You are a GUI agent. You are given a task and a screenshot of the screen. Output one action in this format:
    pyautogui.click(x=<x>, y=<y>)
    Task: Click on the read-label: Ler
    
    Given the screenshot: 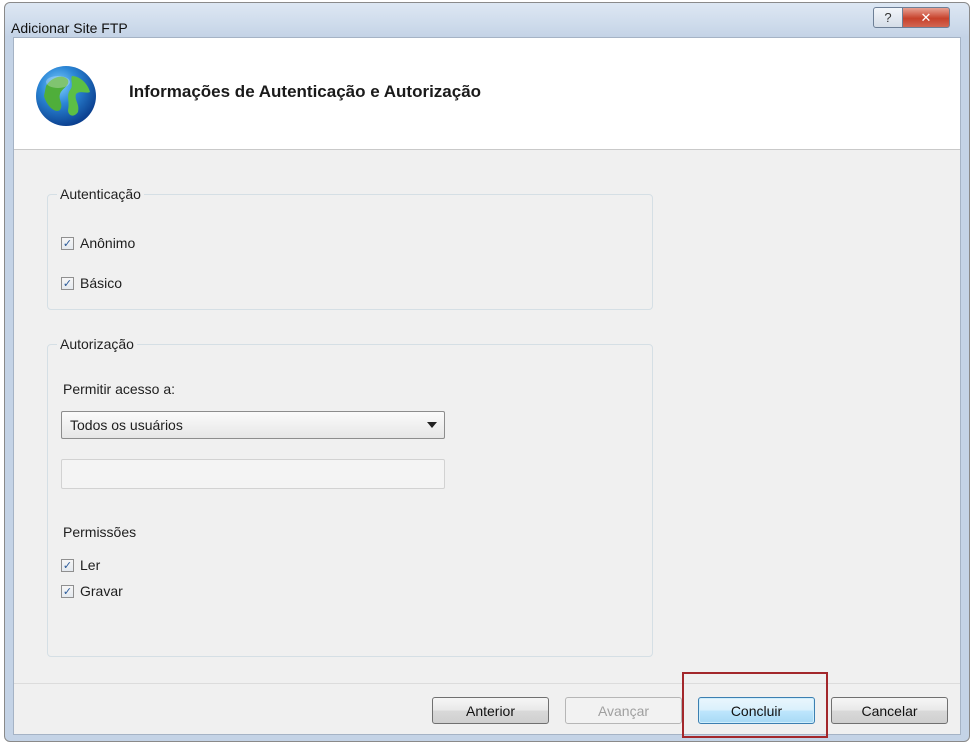 What is the action you would take?
    pyautogui.click(x=90, y=565)
    